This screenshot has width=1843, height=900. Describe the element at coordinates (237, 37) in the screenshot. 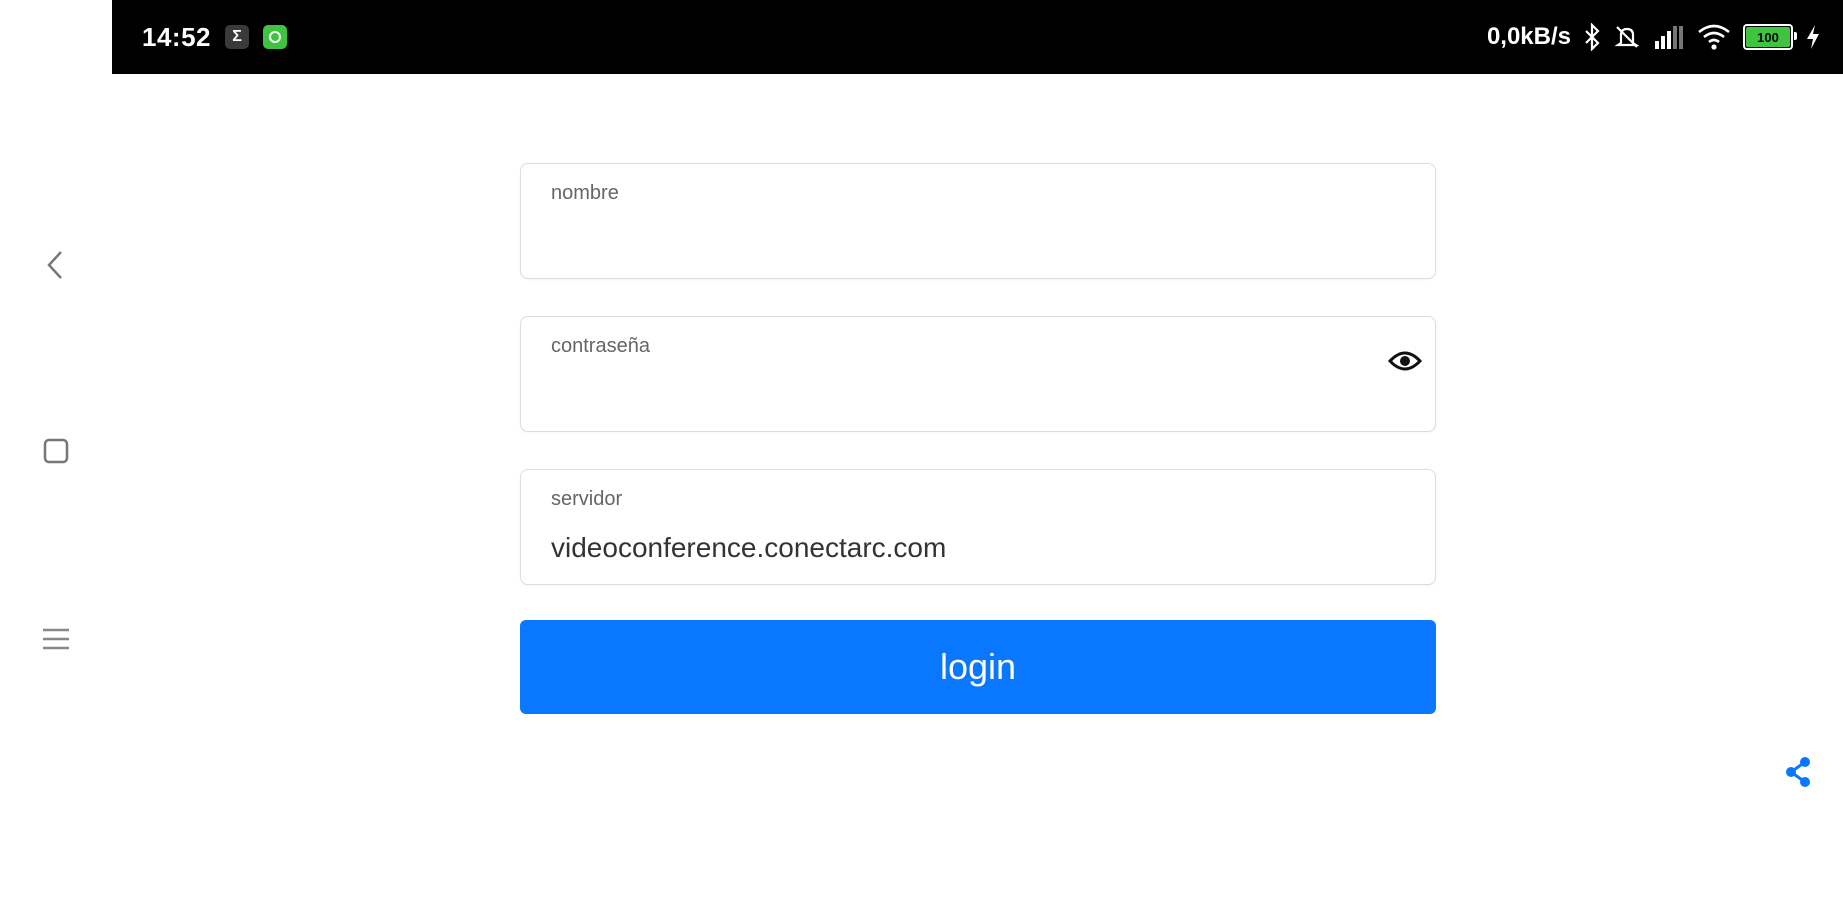

I see `sigma-icon: Σ` at that location.